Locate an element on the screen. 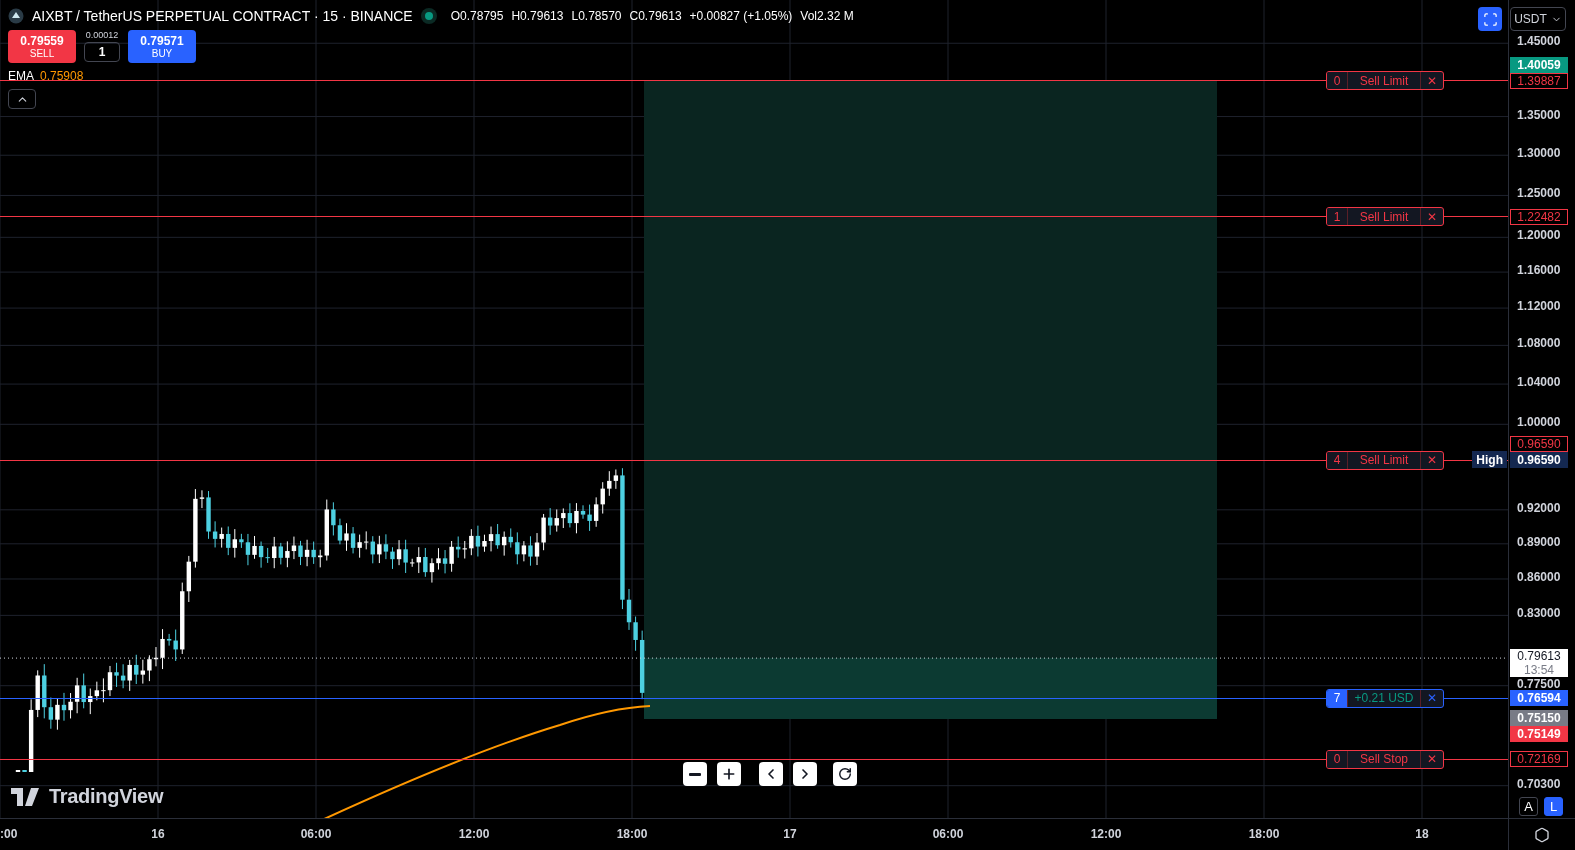 The image size is (1575, 850). price-tick: 0.89000 is located at coordinates (1539, 543).